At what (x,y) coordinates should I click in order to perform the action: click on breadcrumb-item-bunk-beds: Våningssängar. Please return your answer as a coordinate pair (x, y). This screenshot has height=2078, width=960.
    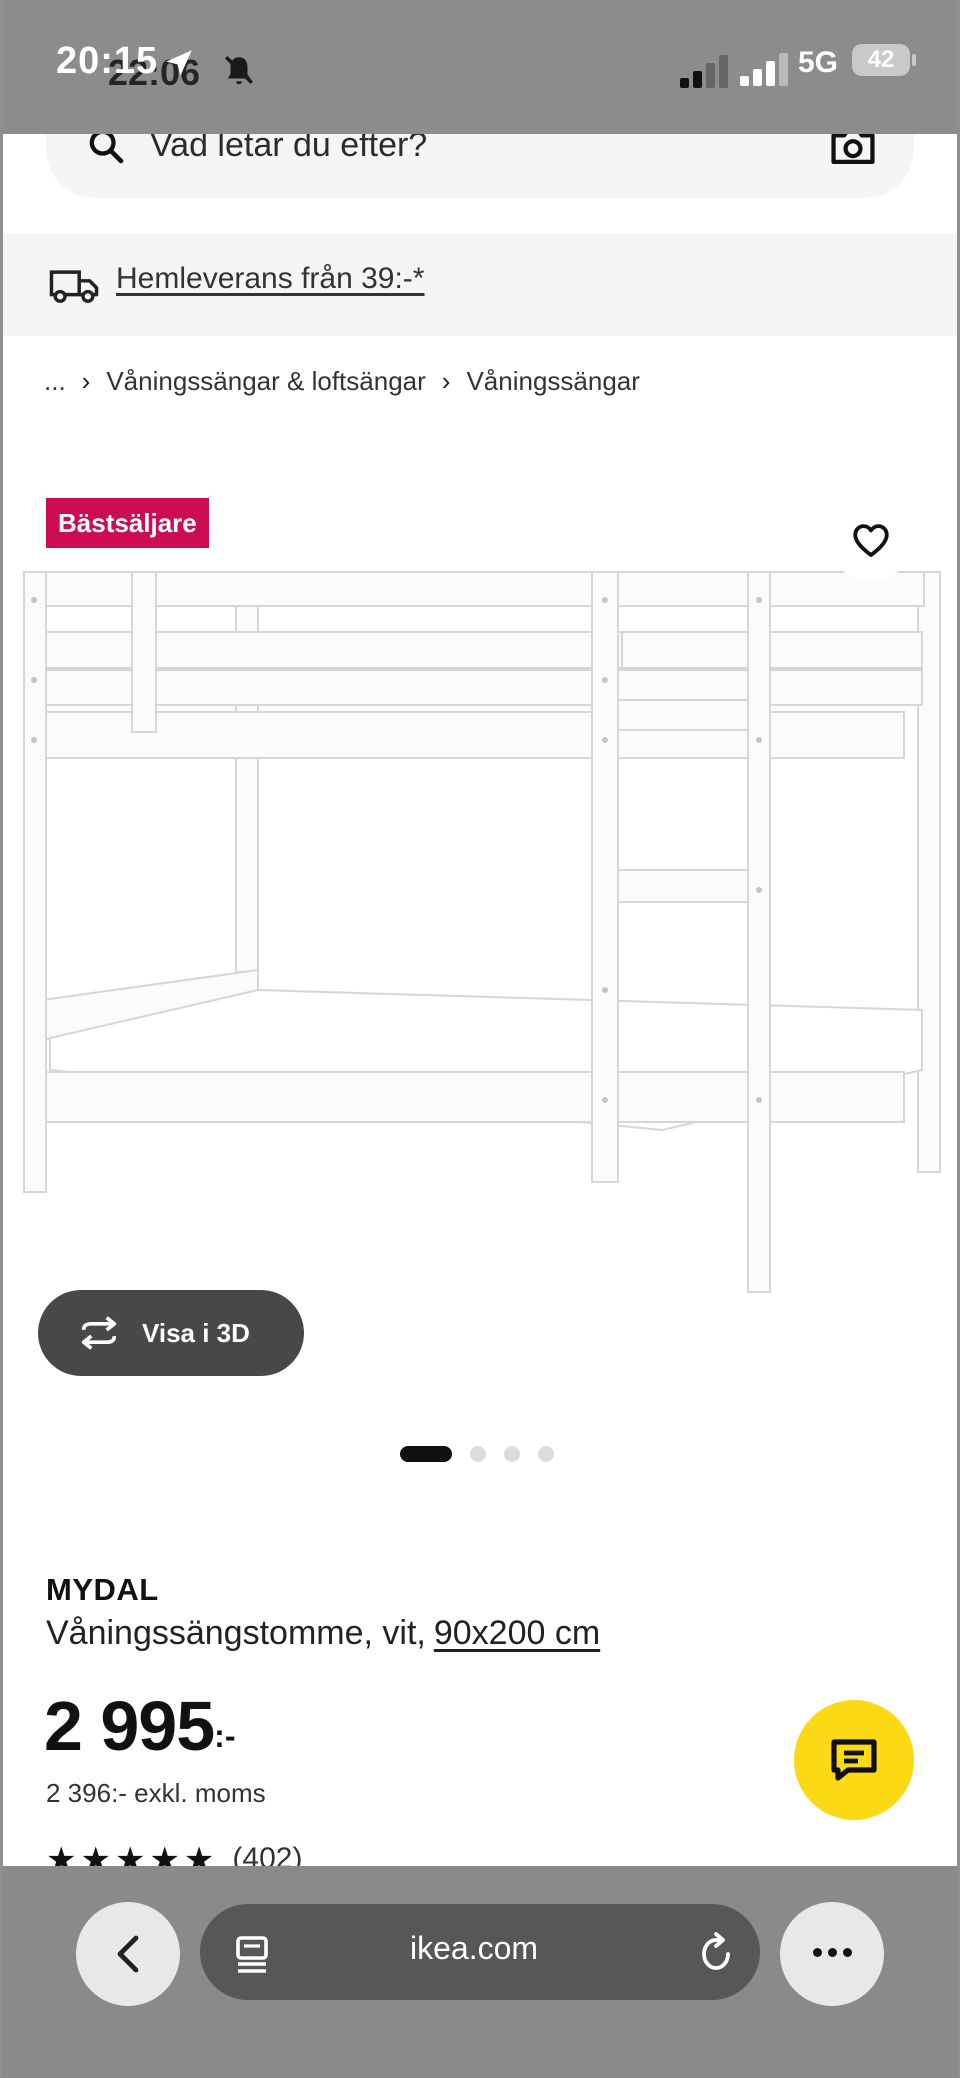
    Looking at the image, I should click on (552, 381).